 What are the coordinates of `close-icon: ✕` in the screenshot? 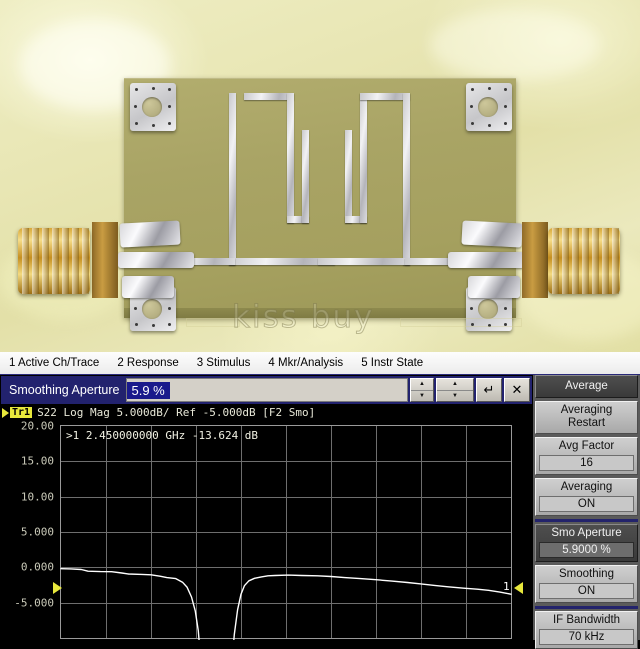 It's located at (517, 390).